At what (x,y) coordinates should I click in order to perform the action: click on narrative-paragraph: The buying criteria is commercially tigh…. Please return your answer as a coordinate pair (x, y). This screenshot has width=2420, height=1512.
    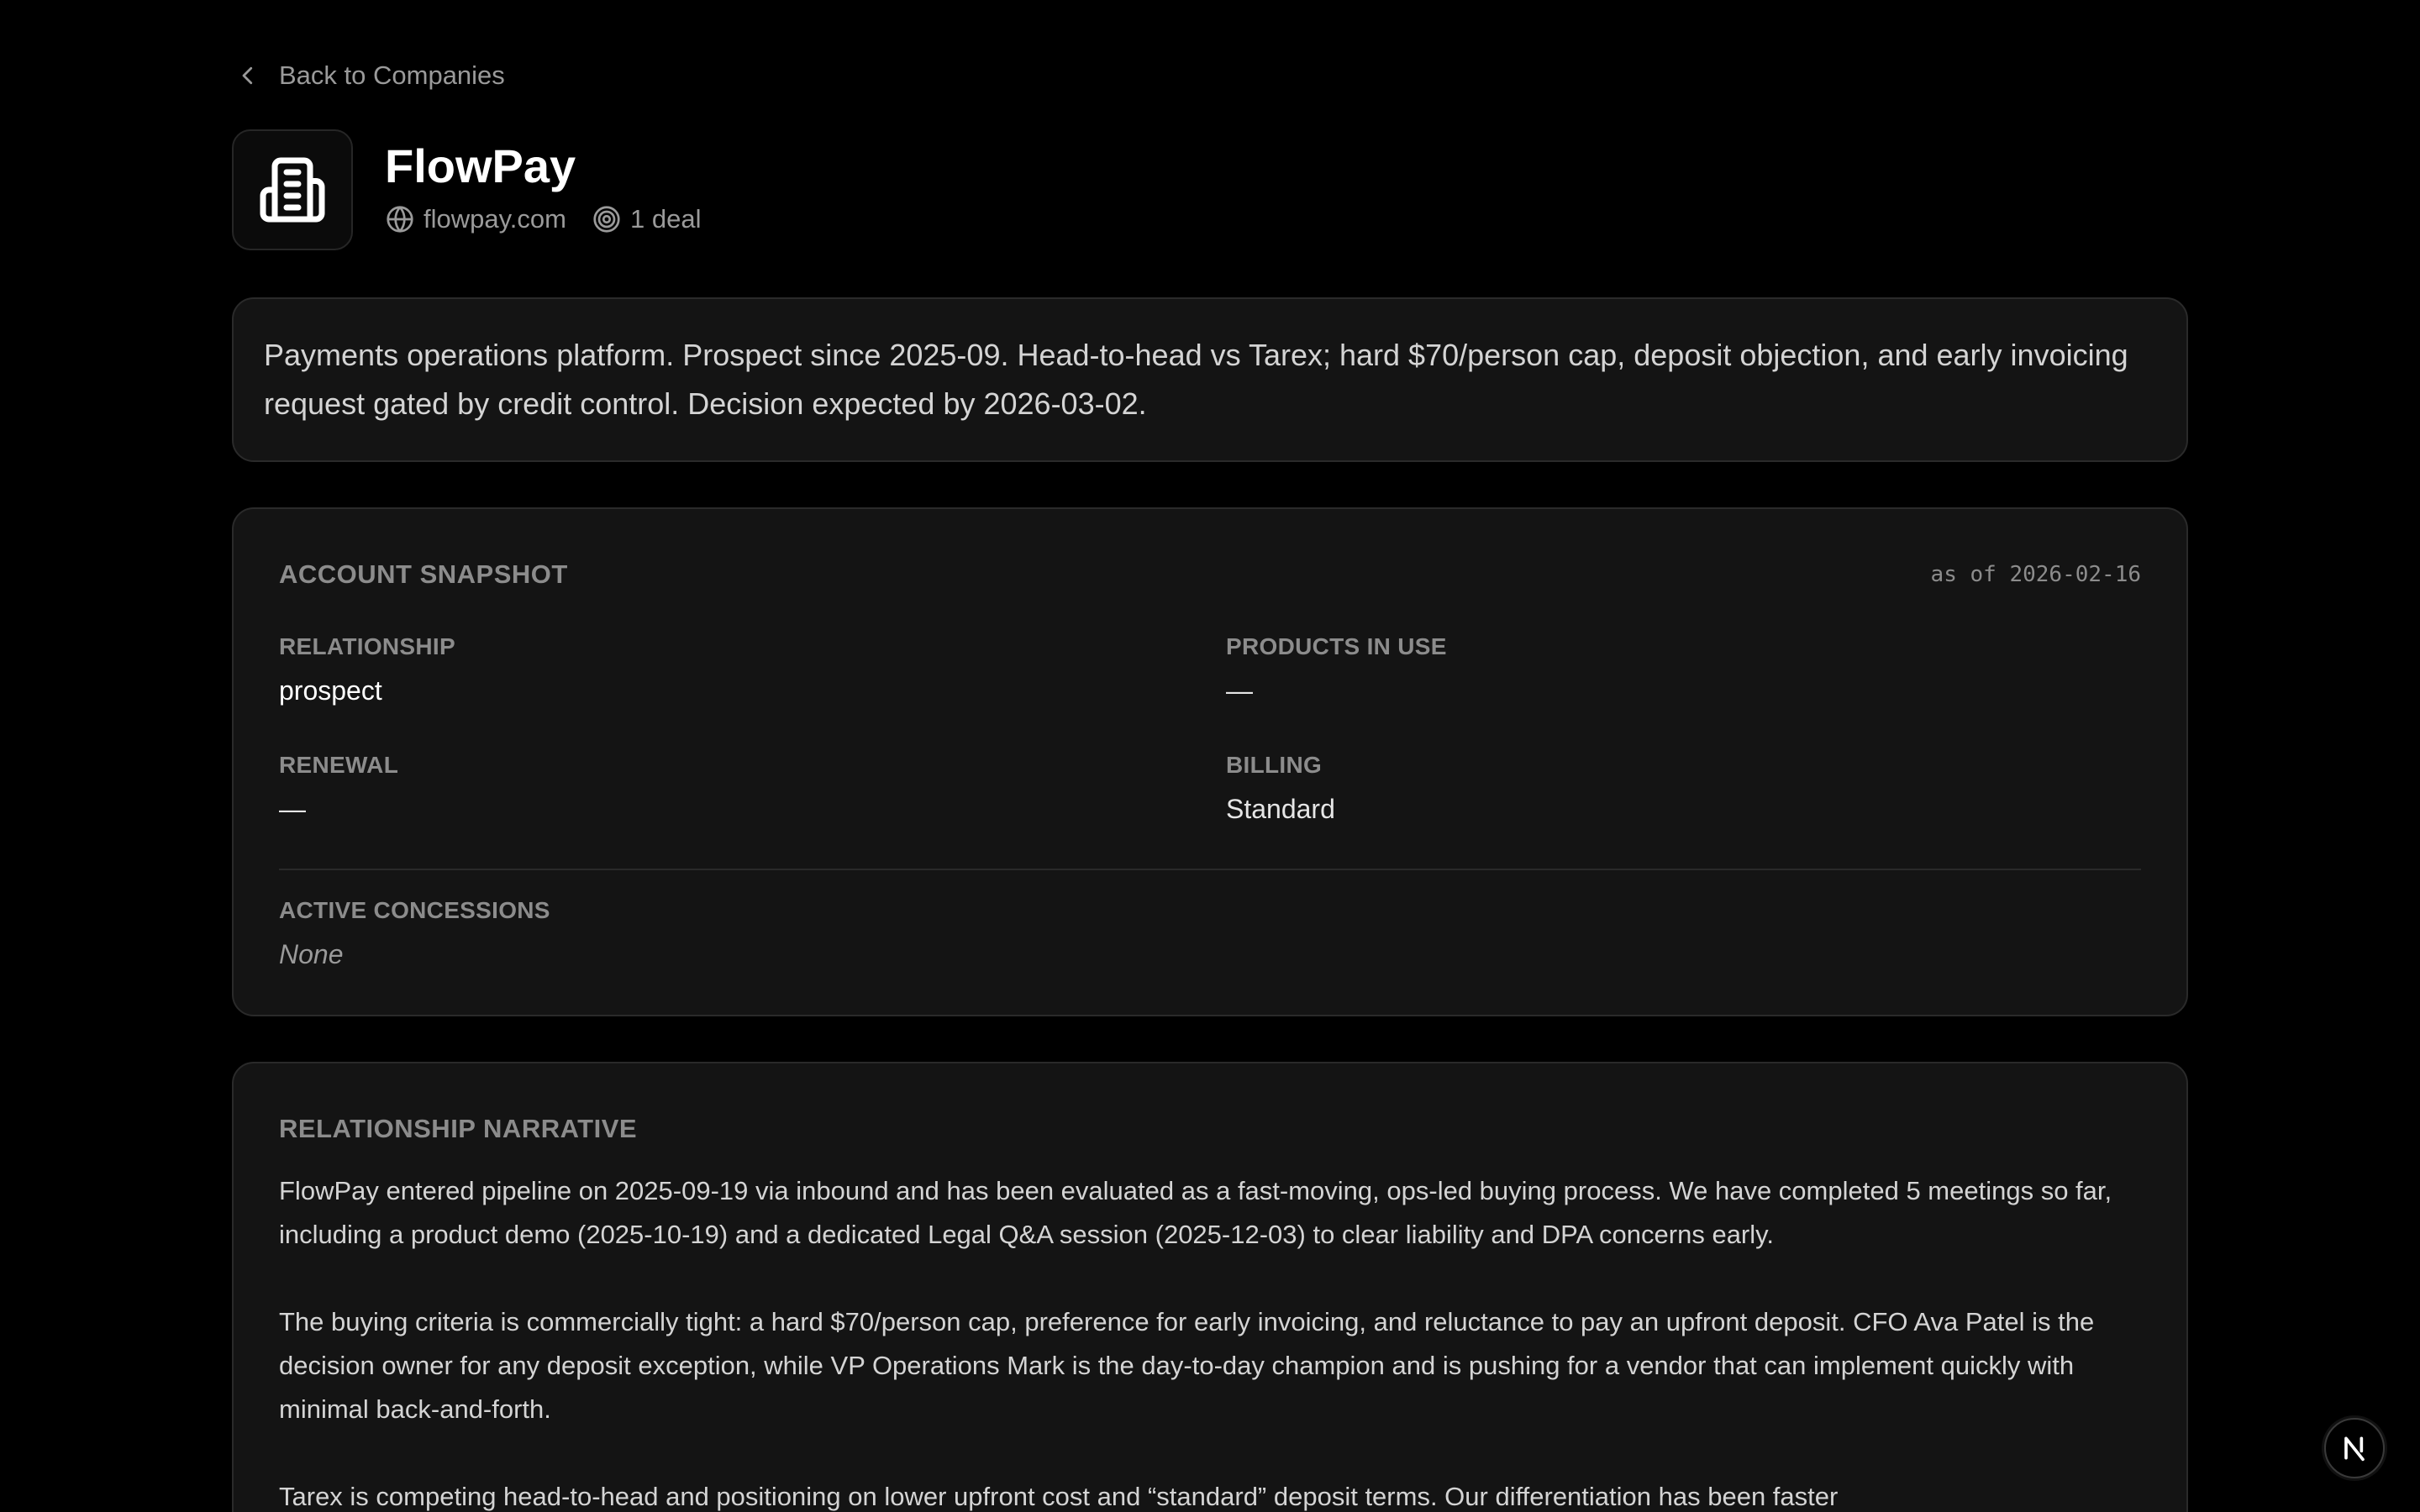
    Looking at the image, I should click on (1187, 1365).